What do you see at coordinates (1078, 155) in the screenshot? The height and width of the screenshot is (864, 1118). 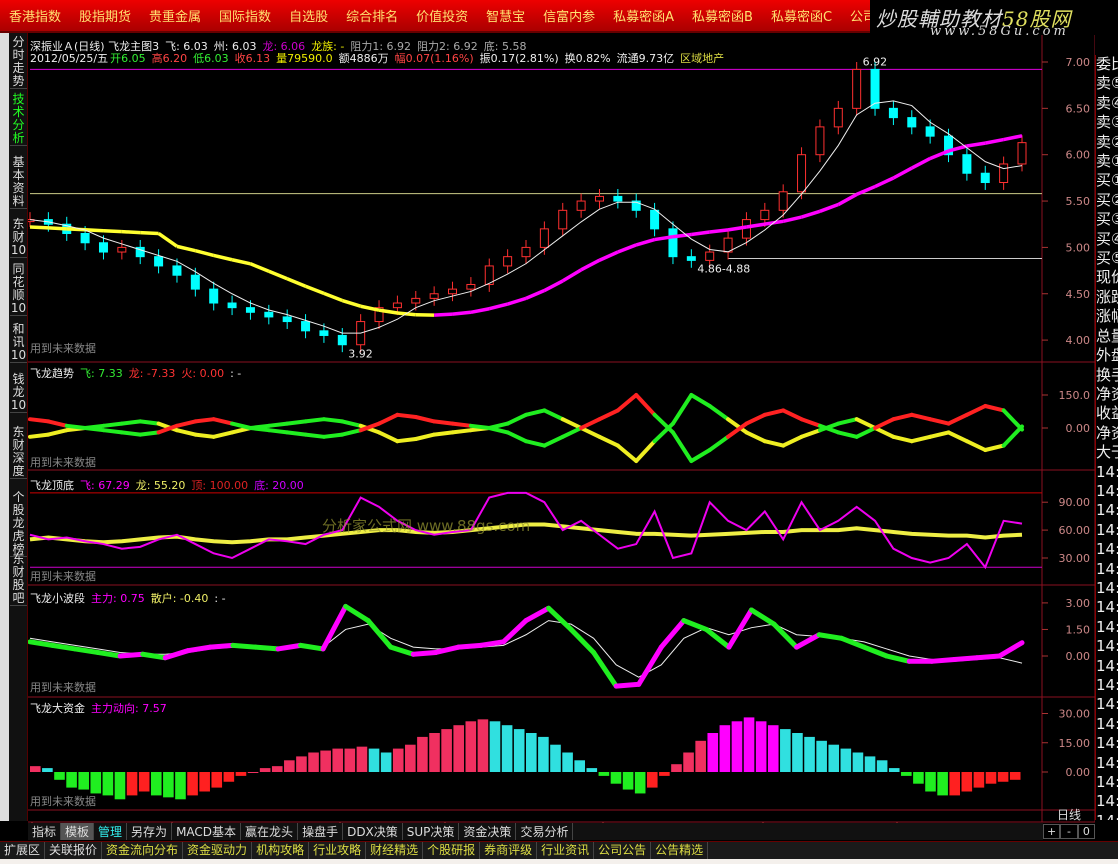 I see `axis-tick-label: 6.00` at bounding box center [1078, 155].